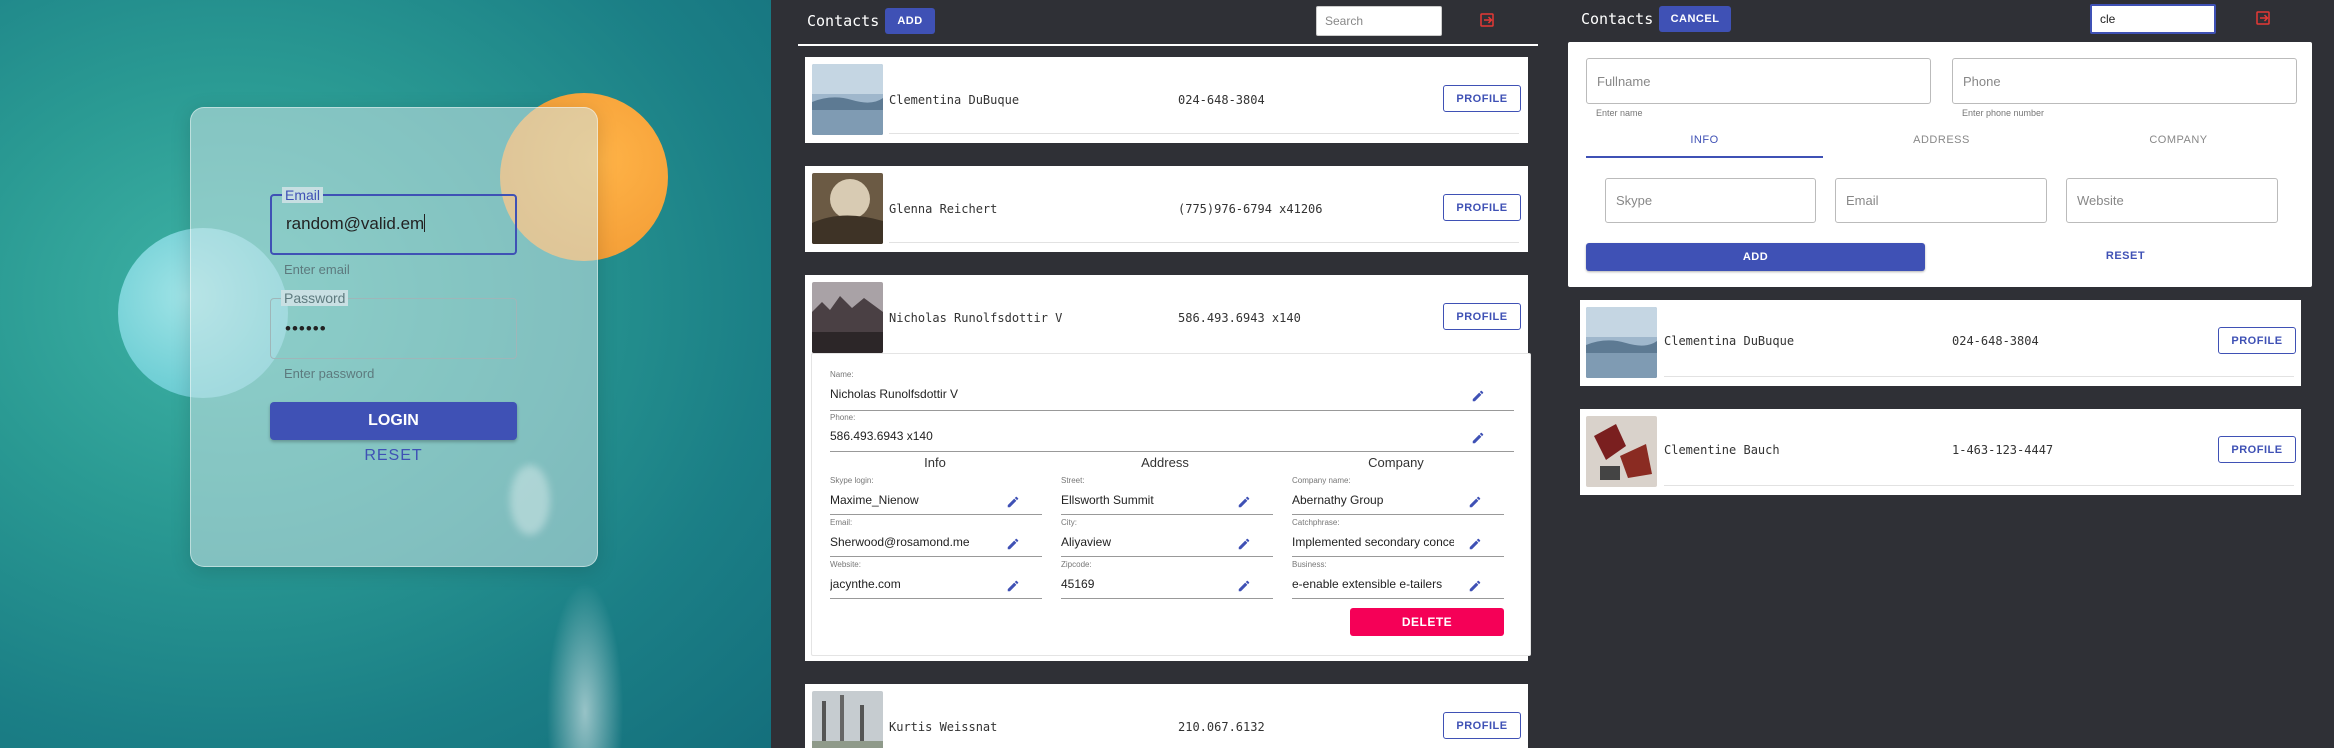 This screenshot has height=748, width=2334. What do you see at coordinates (841, 522) in the screenshot?
I see `email-label: Email:` at bounding box center [841, 522].